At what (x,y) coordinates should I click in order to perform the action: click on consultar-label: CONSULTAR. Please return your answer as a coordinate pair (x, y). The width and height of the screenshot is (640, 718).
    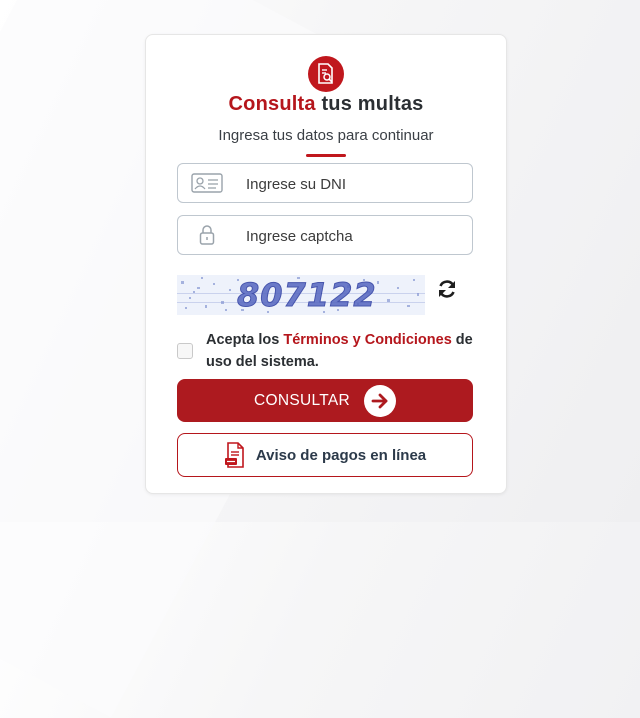
    Looking at the image, I should click on (302, 400).